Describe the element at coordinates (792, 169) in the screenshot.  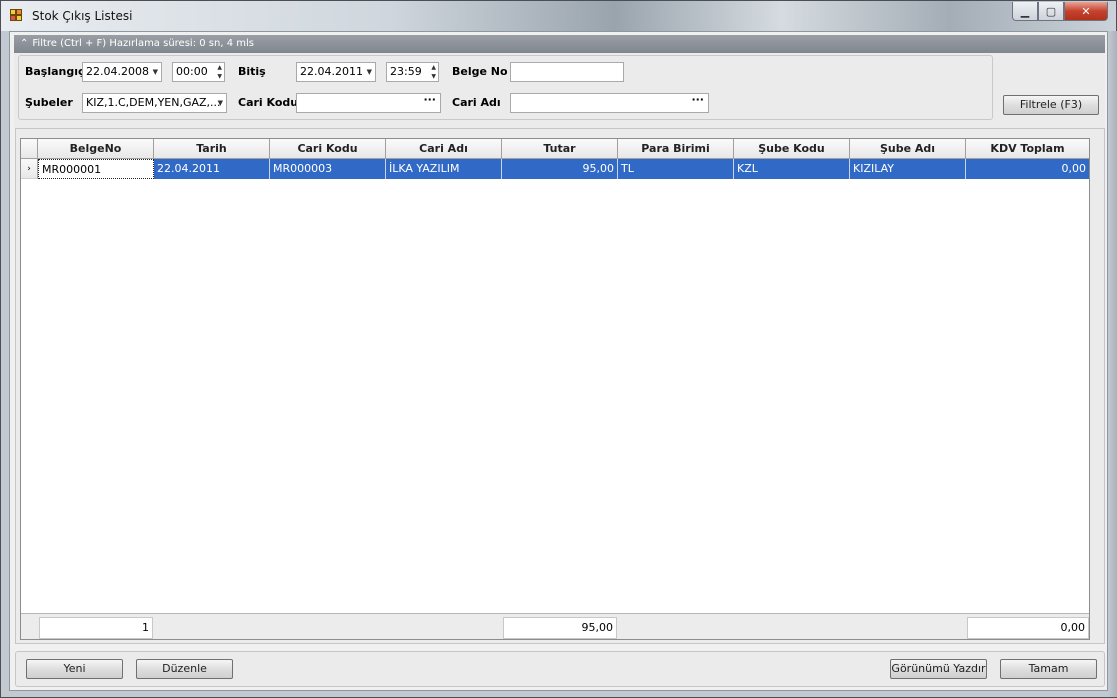
I see `cell-sube-kodu: KZL` at that location.